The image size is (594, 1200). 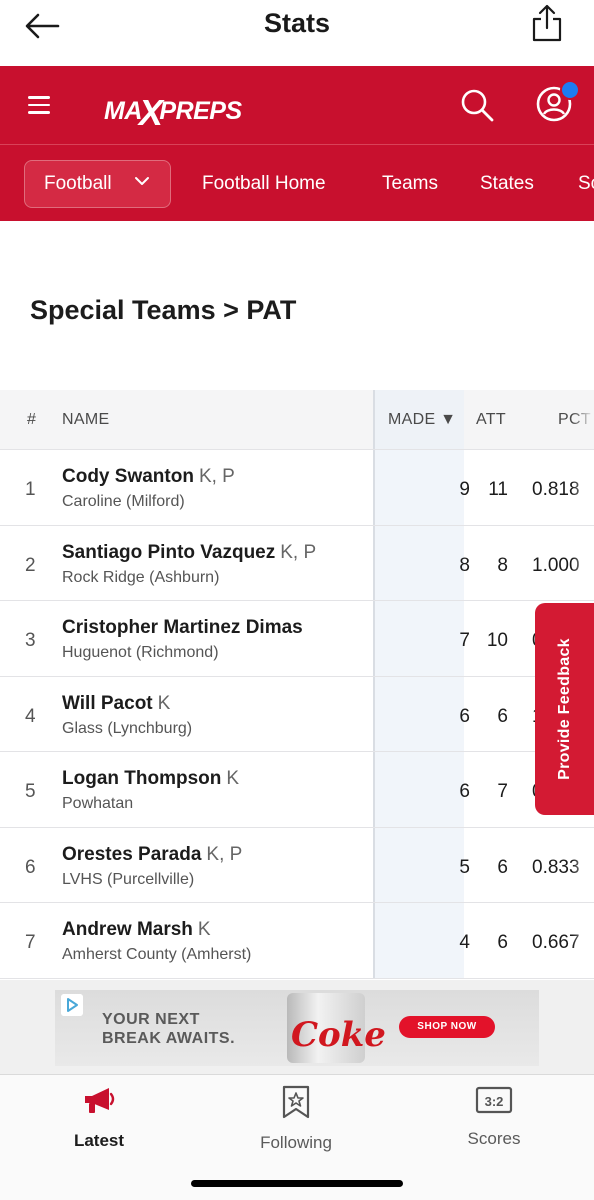 What do you see at coordinates (297, 23) in the screenshot?
I see `page-title: Stats` at bounding box center [297, 23].